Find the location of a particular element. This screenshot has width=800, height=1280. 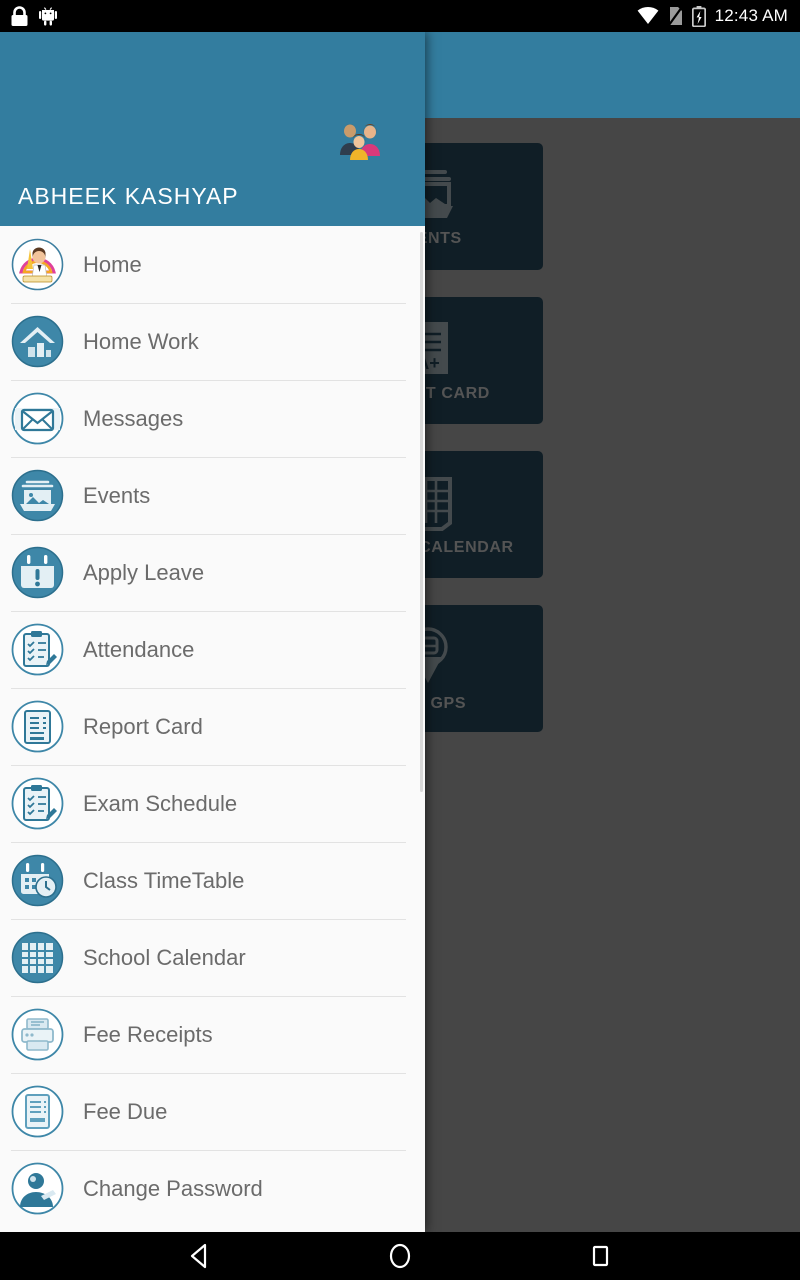

drawer-item-events: Events is located at coordinates (212, 495).